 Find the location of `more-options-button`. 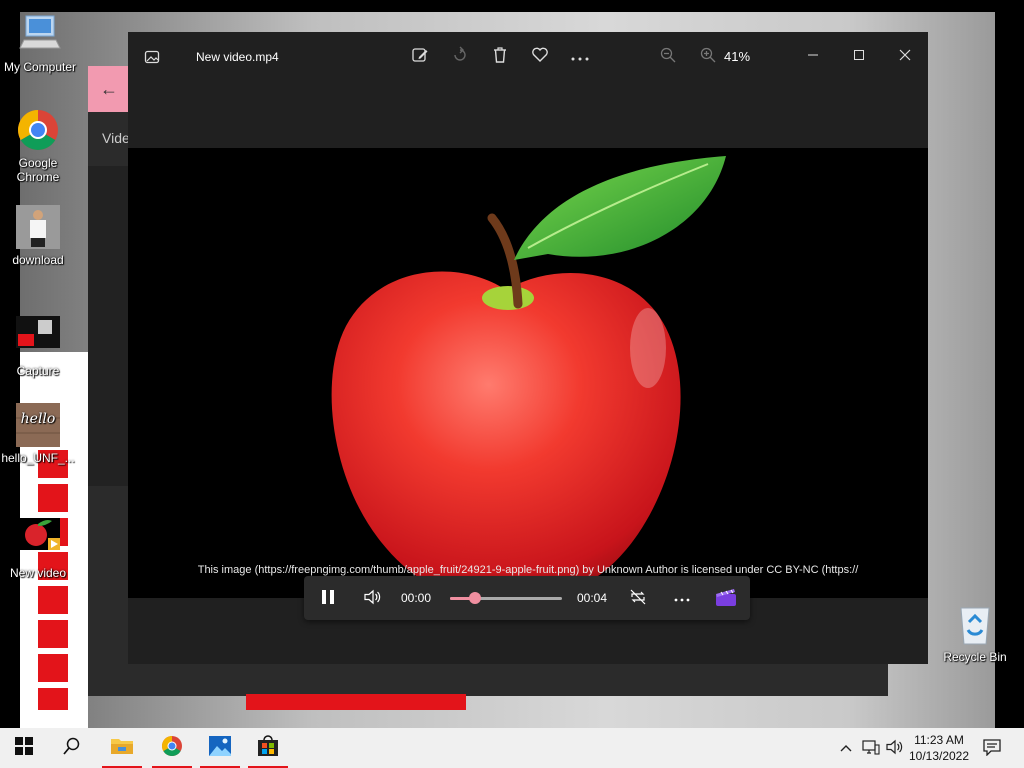

more-options-button is located at coordinates (682, 598).